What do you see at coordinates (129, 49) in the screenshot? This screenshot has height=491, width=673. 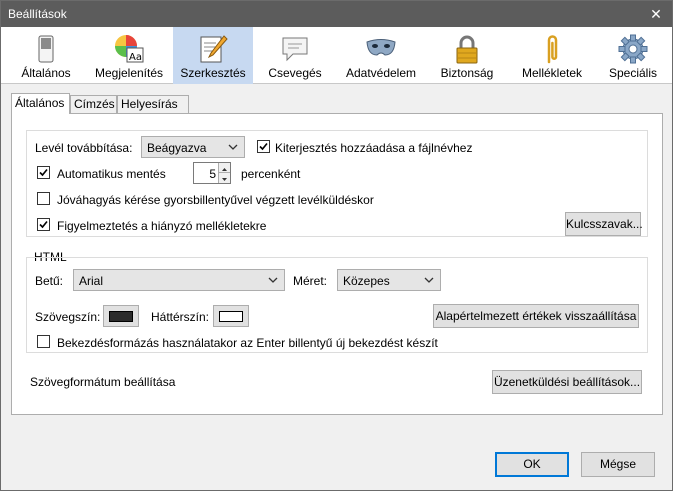 I see `color-font-icon: Aa` at bounding box center [129, 49].